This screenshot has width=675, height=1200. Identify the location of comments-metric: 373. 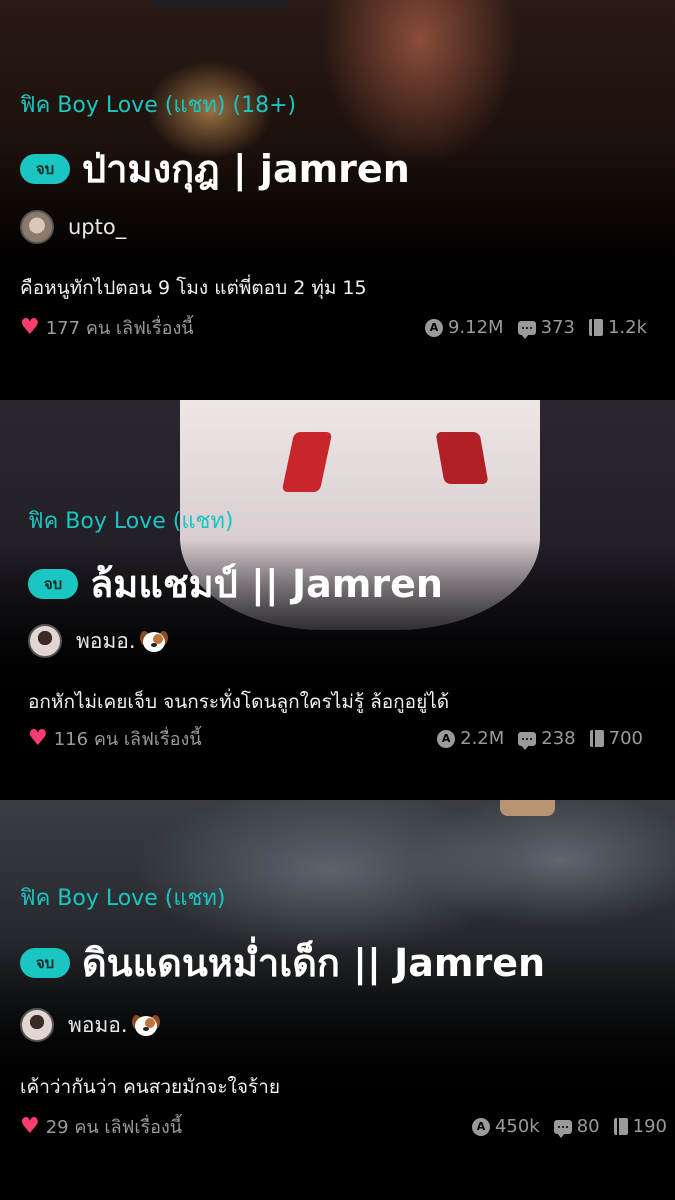
(546, 328).